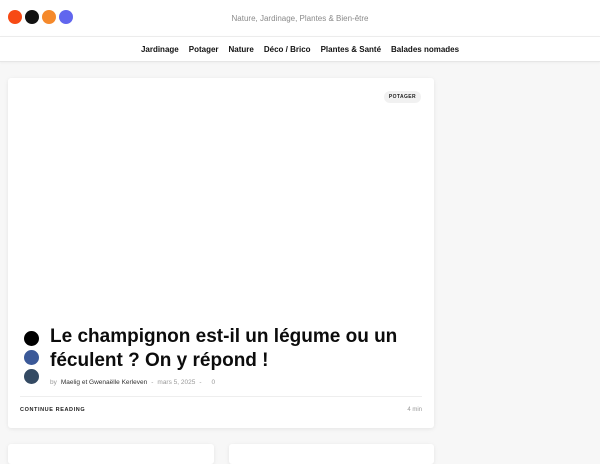 This screenshot has height=464, width=600. I want to click on site-header: Nature, Jardinage, Plantes & Bien-être, so click(300, 18).